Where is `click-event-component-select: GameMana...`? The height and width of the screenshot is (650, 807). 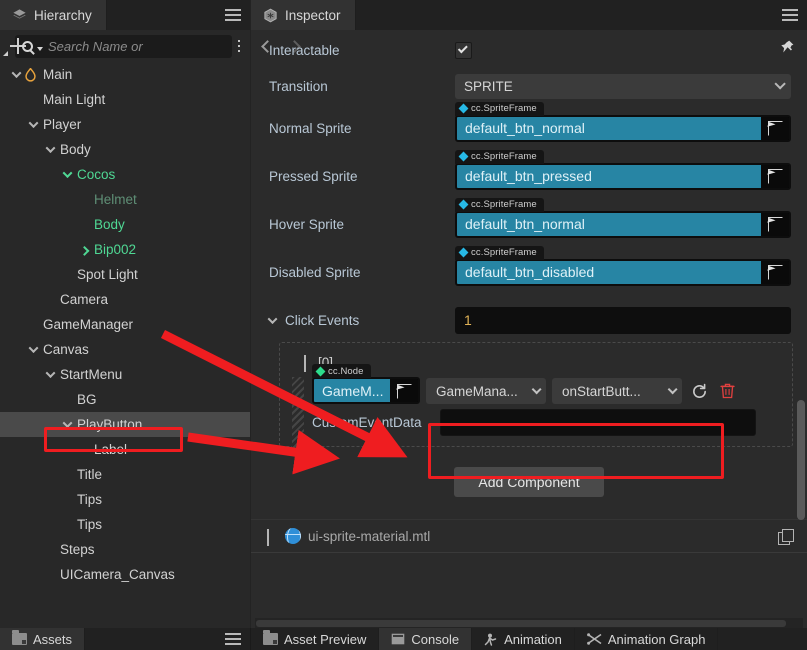 click-event-component-select: GameMana... is located at coordinates (486, 391).